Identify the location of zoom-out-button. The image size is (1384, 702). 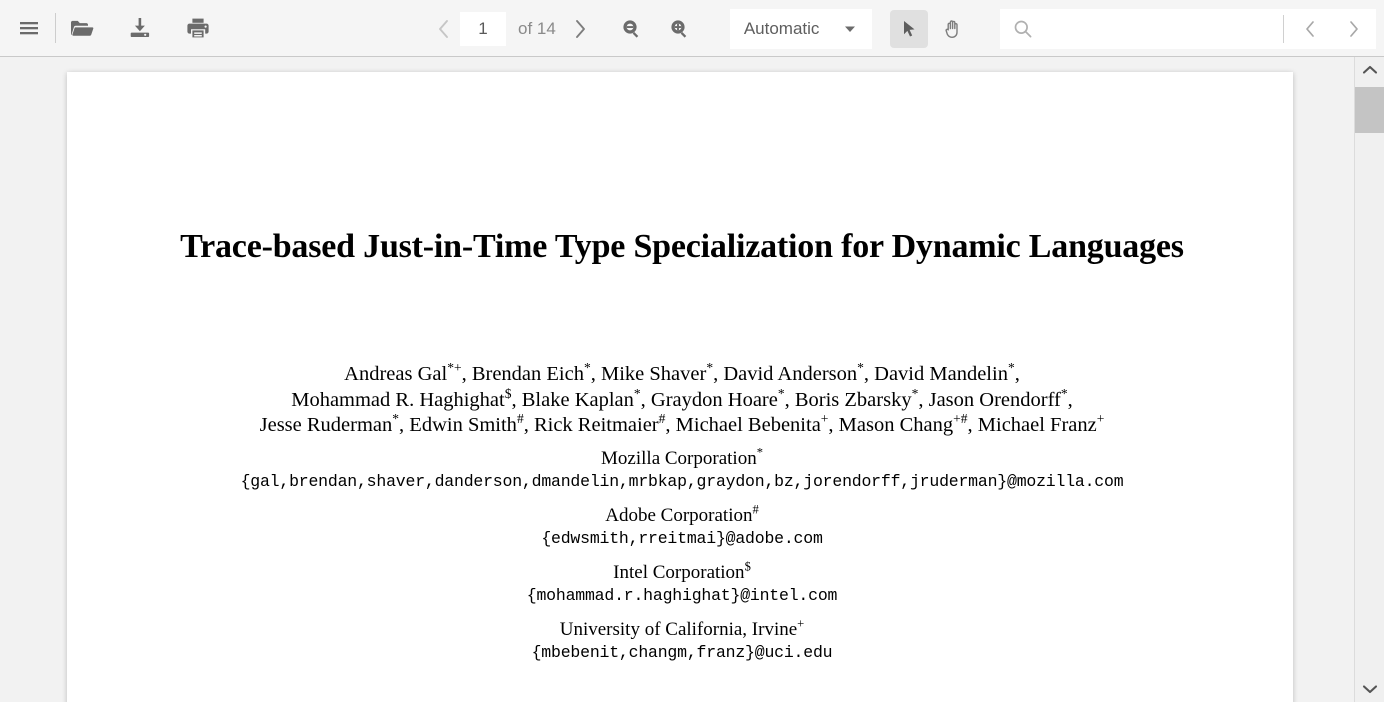
(632, 29).